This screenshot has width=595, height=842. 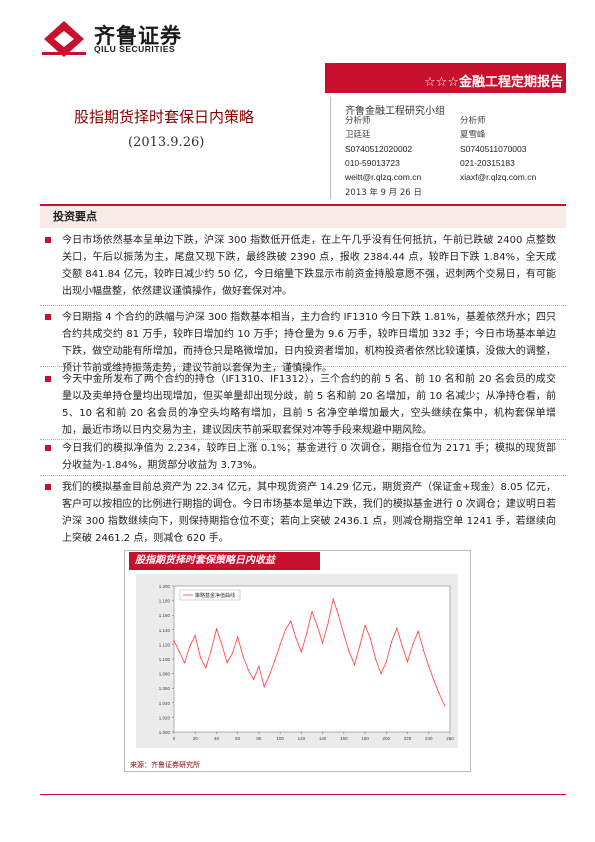 I want to click on analyst-phone: 021-20315183, so click(x=487, y=163).